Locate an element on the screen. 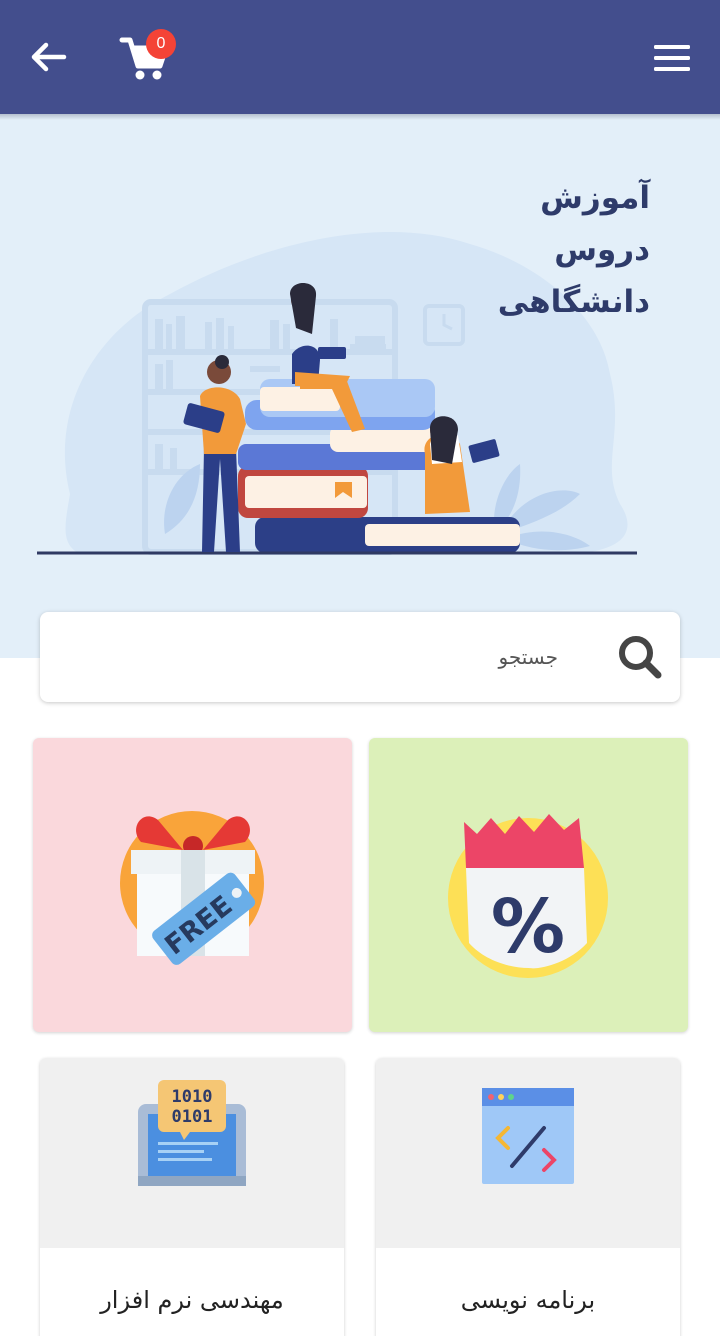 Image resolution: width=720 pixels, height=1336 pixels. binary-code-line-1: 1010 is located at coordinates (192, 1097).